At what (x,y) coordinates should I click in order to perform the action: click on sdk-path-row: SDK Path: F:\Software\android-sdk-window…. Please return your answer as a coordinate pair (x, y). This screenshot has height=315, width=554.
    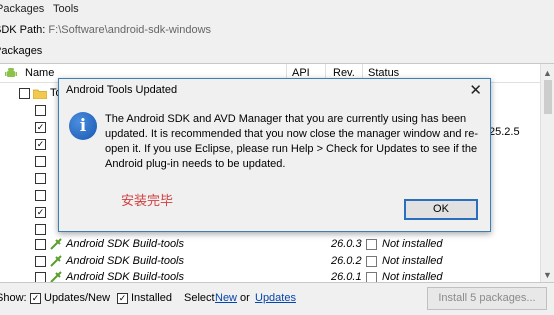
    Looking at the image, I should click on (105, 30).